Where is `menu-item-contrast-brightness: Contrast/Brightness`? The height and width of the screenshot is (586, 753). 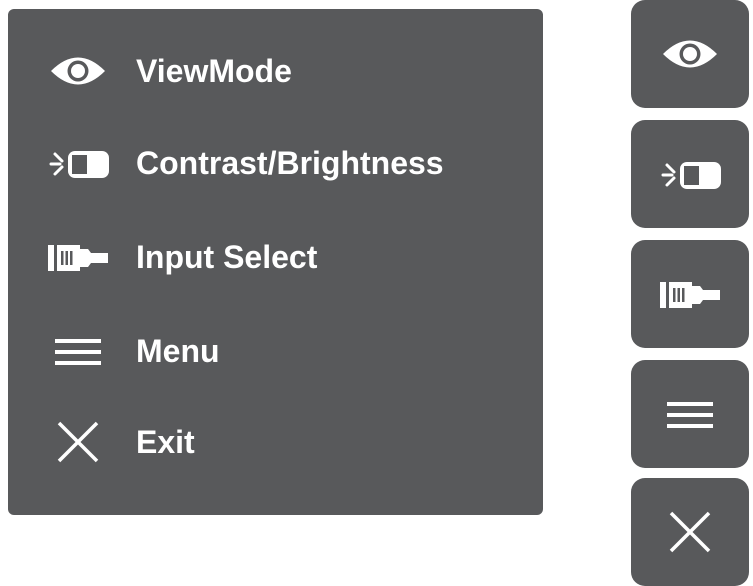 menu-item-contrast-brightness: Contrast/Brightness is located at coordinates (275, 163).